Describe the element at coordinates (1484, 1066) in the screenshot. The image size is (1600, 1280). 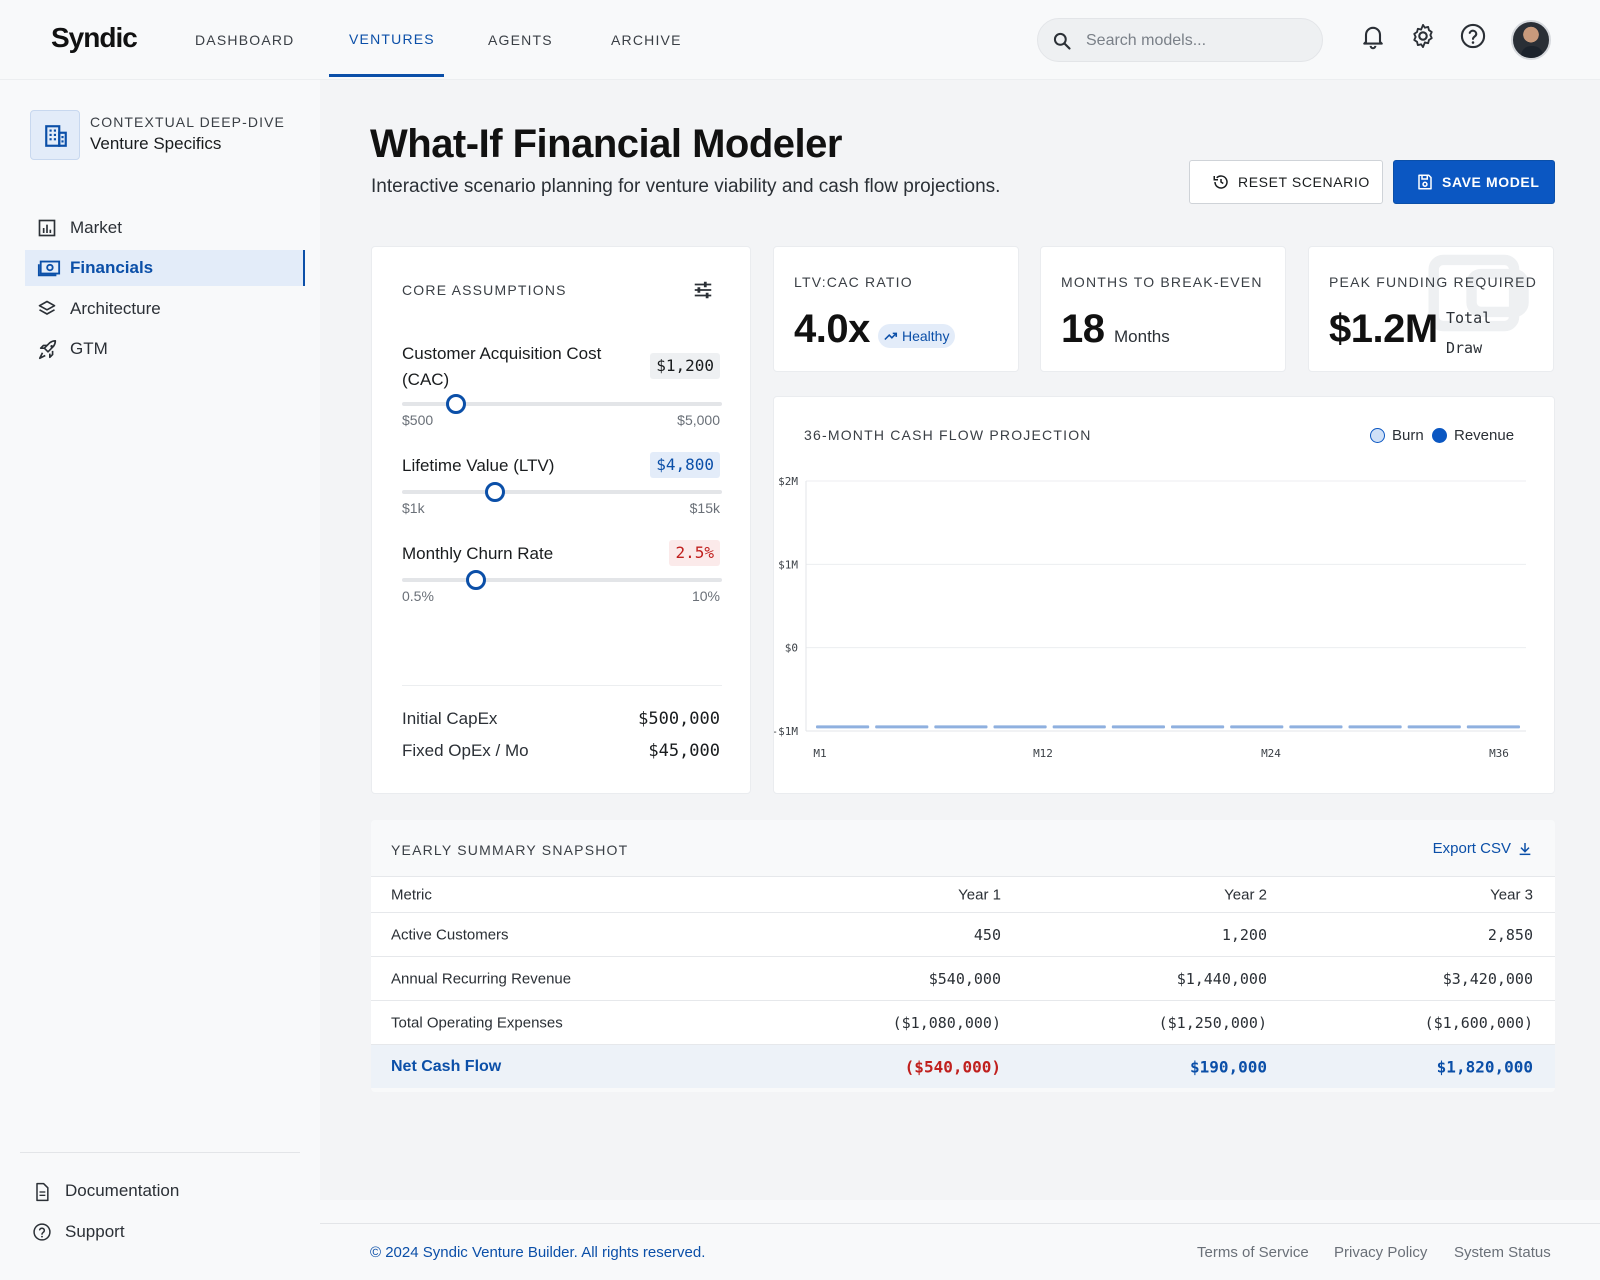
I see `table-cell: $1,820,000` at that location.